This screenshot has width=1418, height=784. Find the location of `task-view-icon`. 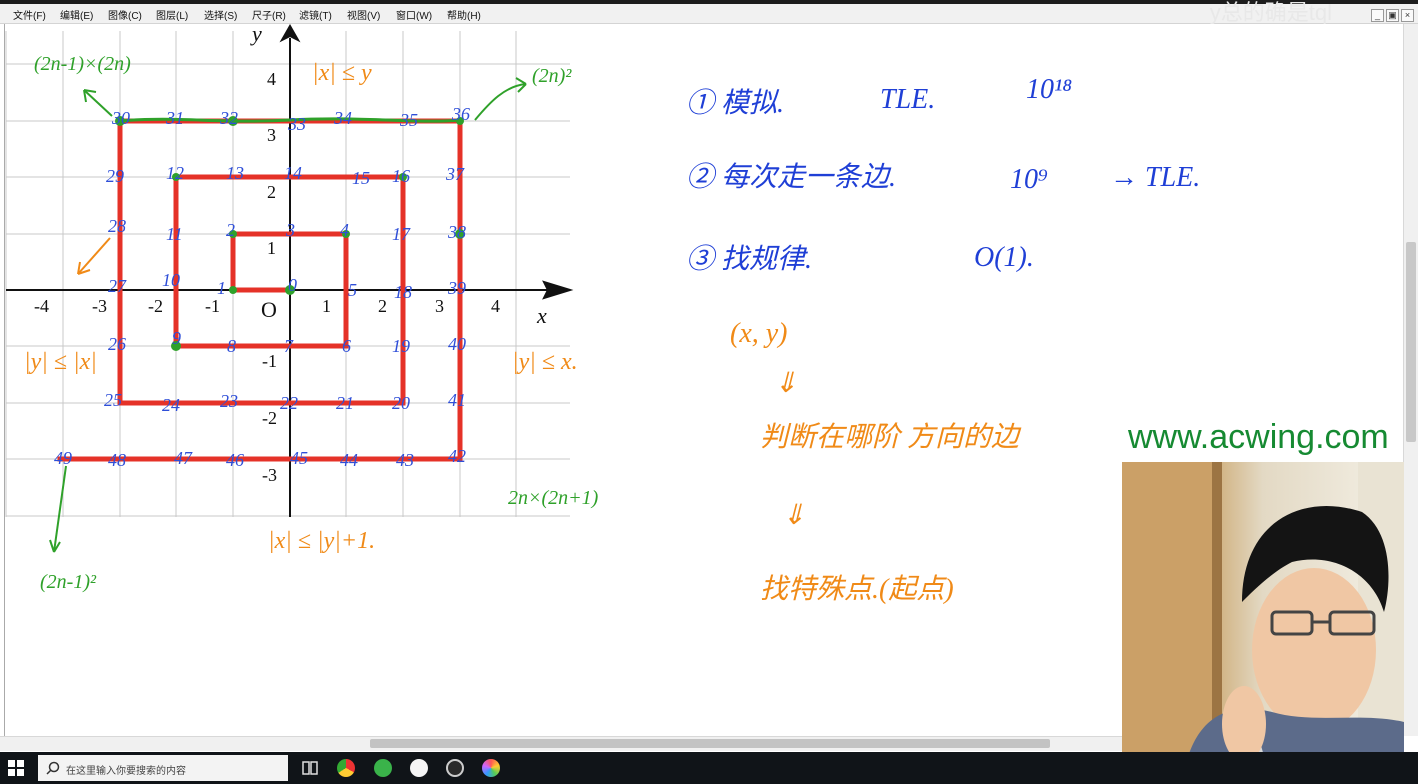

task-view-icon is located at coordinates (310, 768).